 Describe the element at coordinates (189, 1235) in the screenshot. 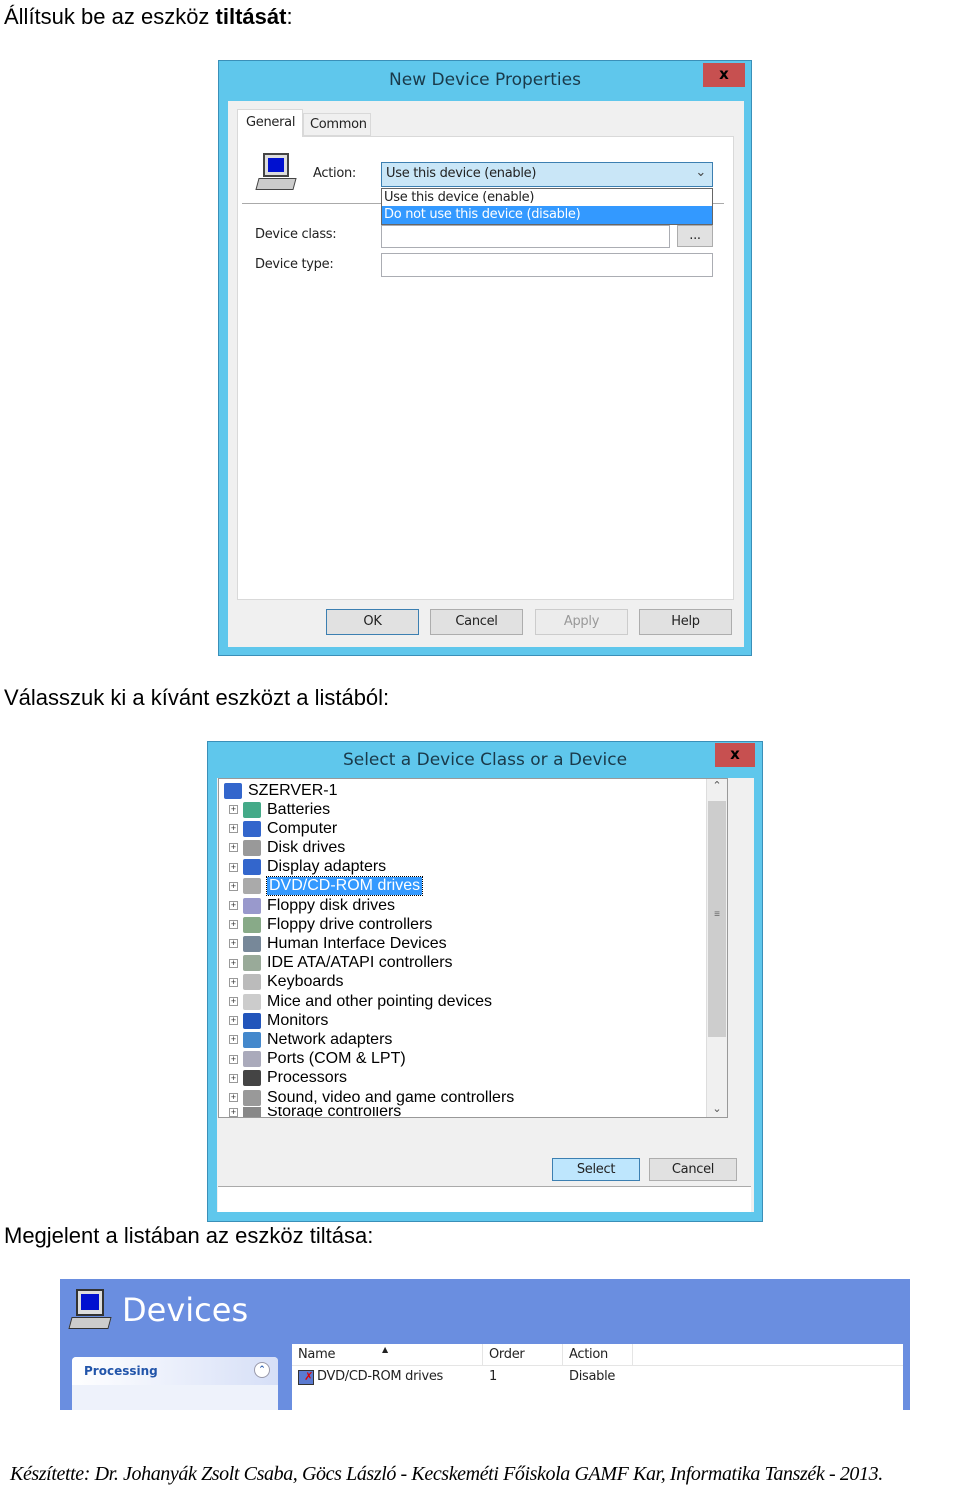

I see `heading-3: Megjelent a listában az eszköz tiltása:` at that location.